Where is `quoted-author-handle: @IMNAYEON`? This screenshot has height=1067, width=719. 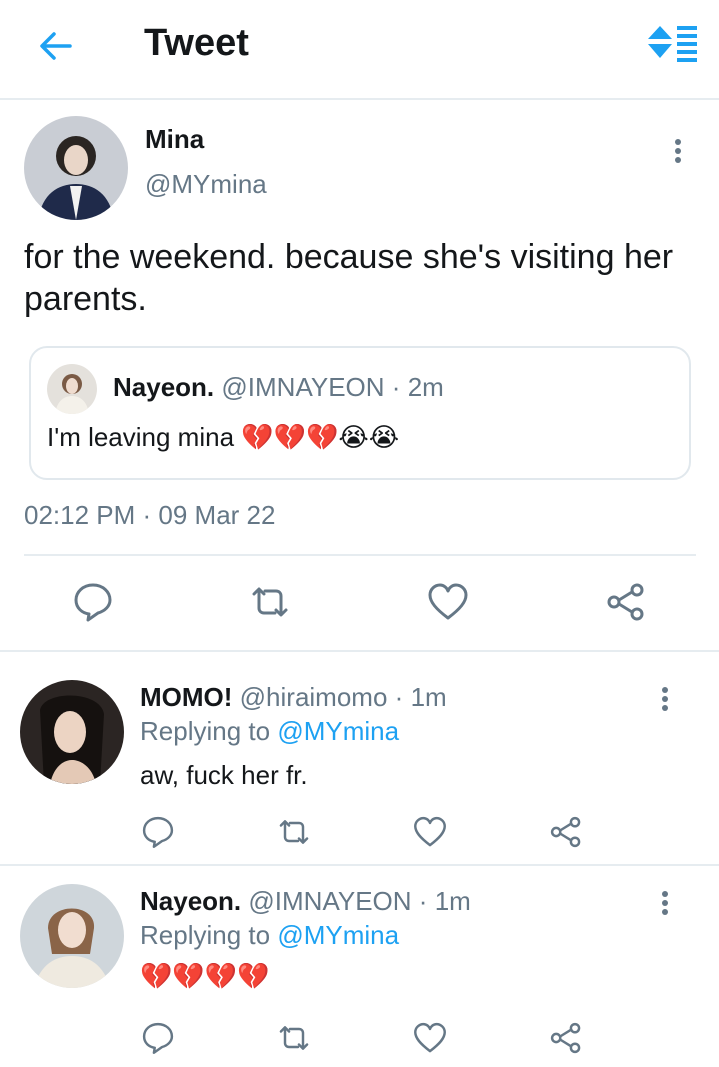 quoted-author-handle: @IMNAYEON is located at coordinates (303, 387).